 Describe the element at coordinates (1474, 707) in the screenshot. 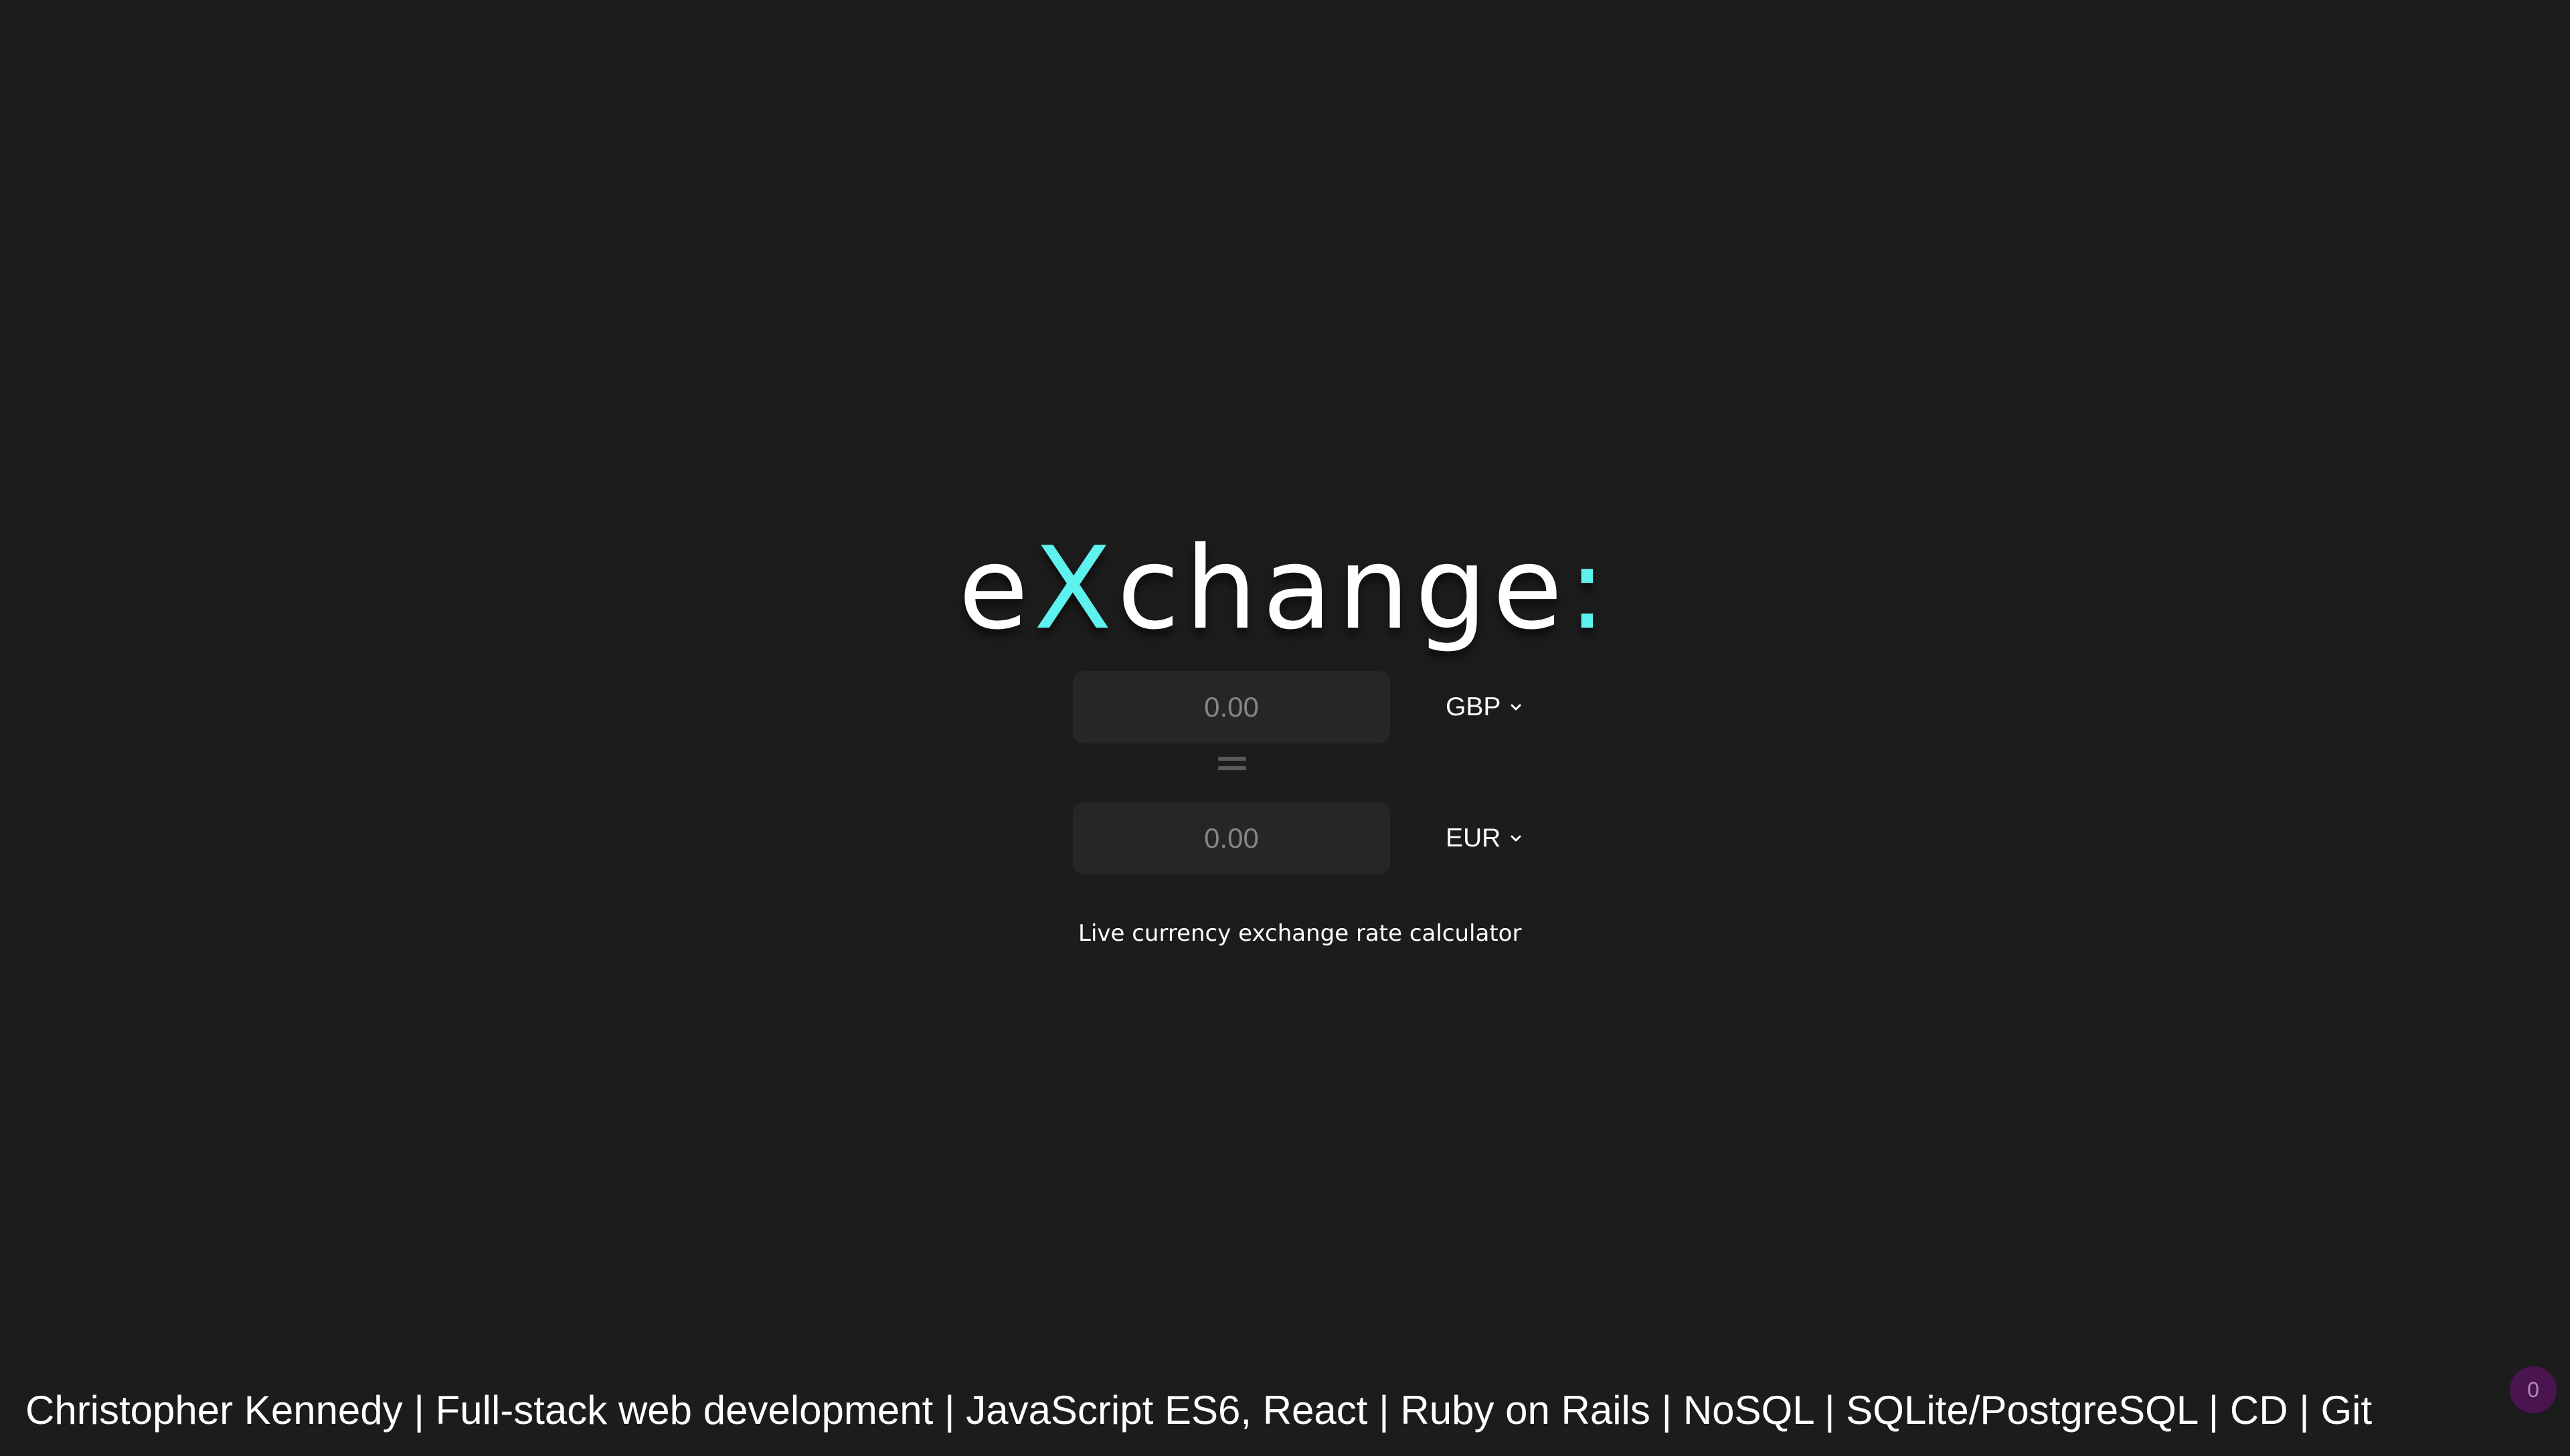

I see `currency-from-label: GBP` at that location.